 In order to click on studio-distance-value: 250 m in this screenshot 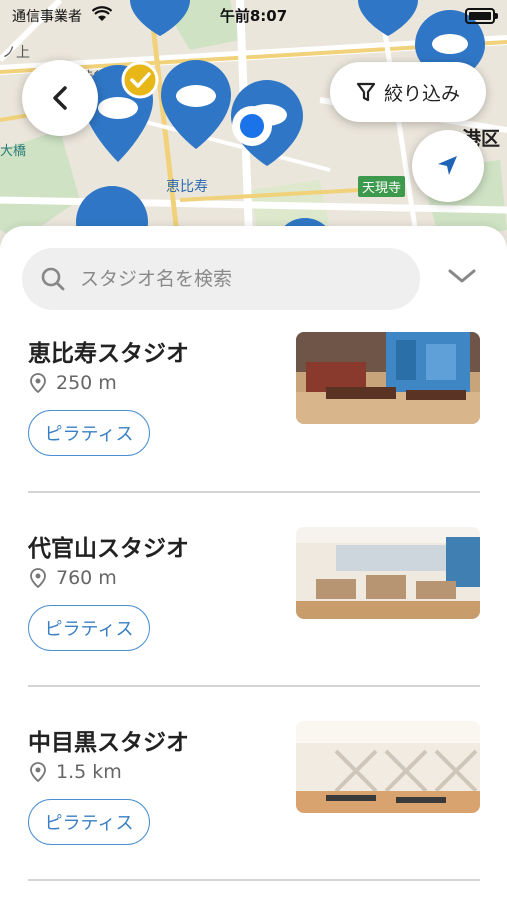, I will do `click(86, 383)`.